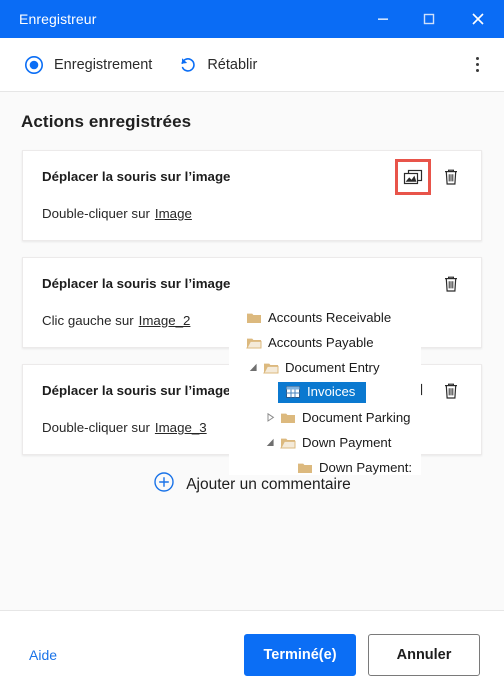 This screenshot has height=699, width=504. I want to click on action-target-link: Image, so click(173, 213).